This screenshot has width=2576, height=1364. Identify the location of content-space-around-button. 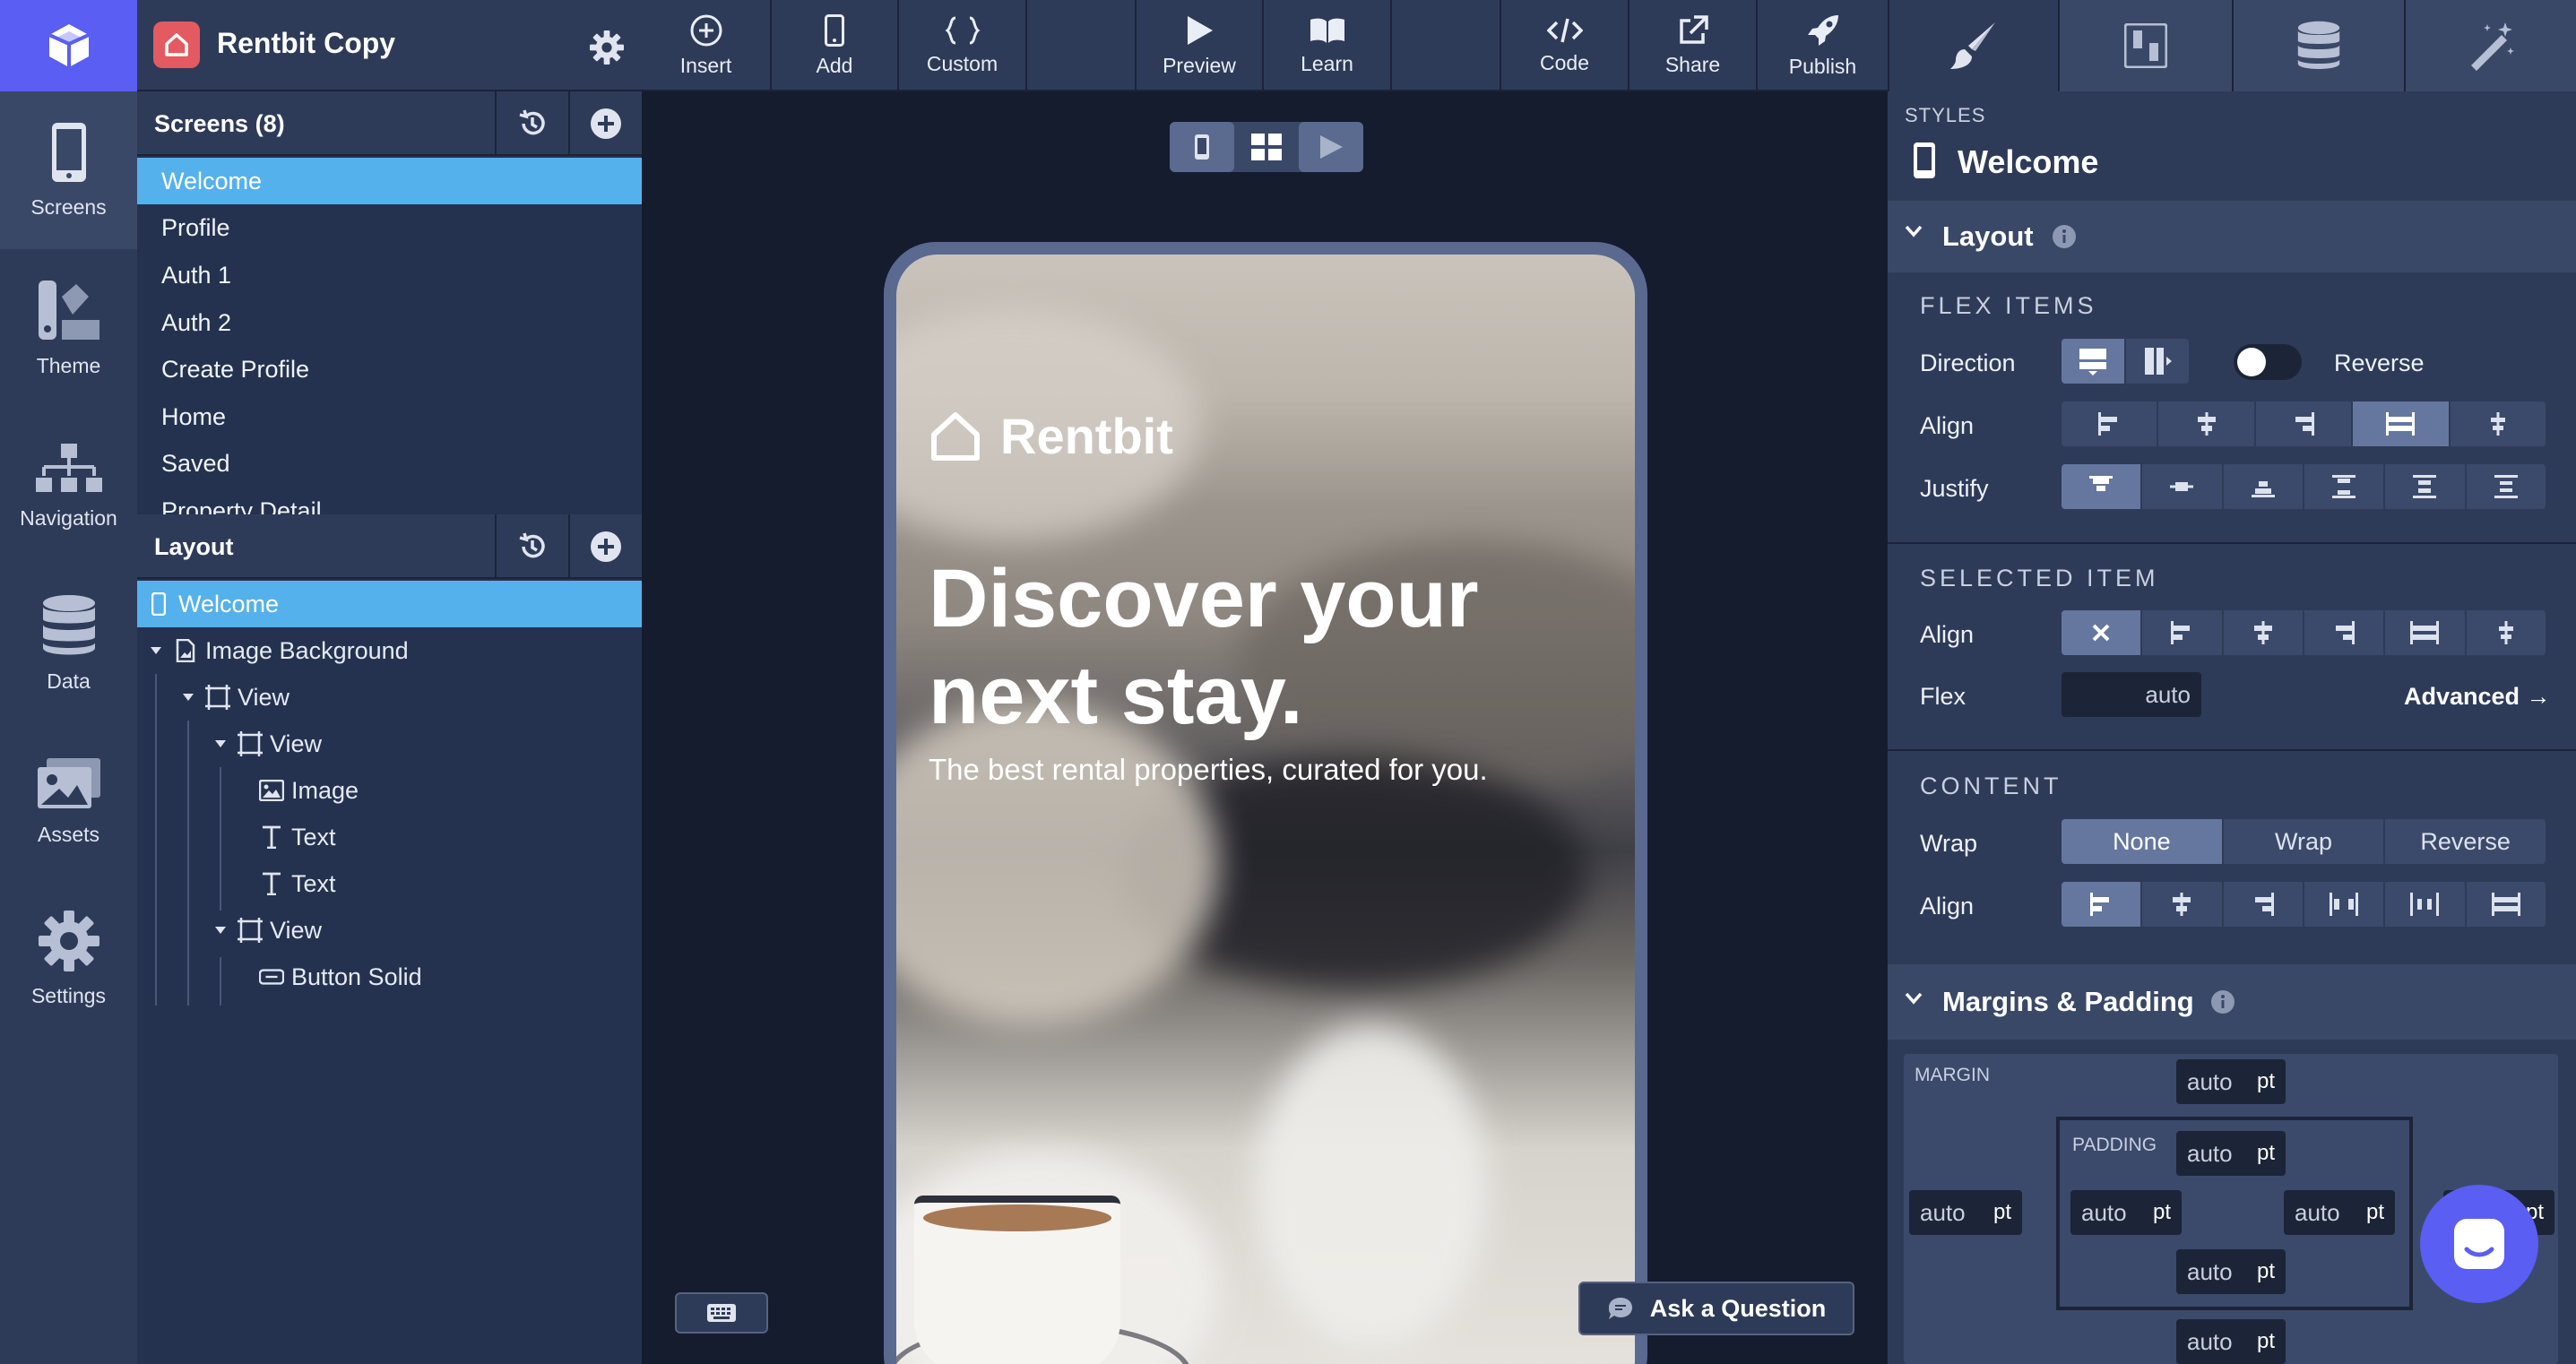
(2426, 904).